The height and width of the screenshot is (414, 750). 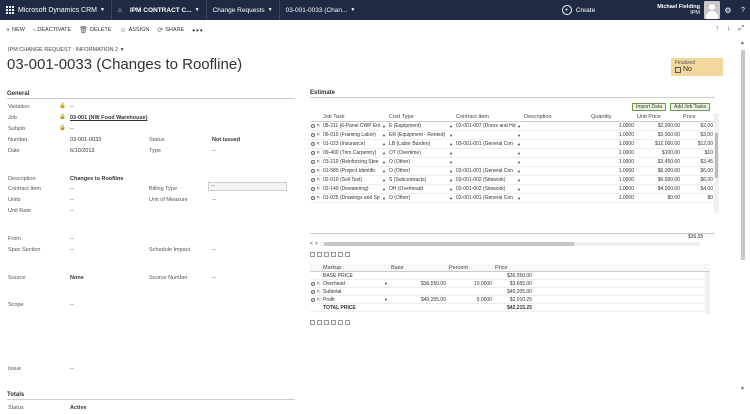 What do you see at coordinates (52, 30) in the screenshot?
I see `deactivate-button: ▫ DEACTIVATE` at bounding box center [52, 30].